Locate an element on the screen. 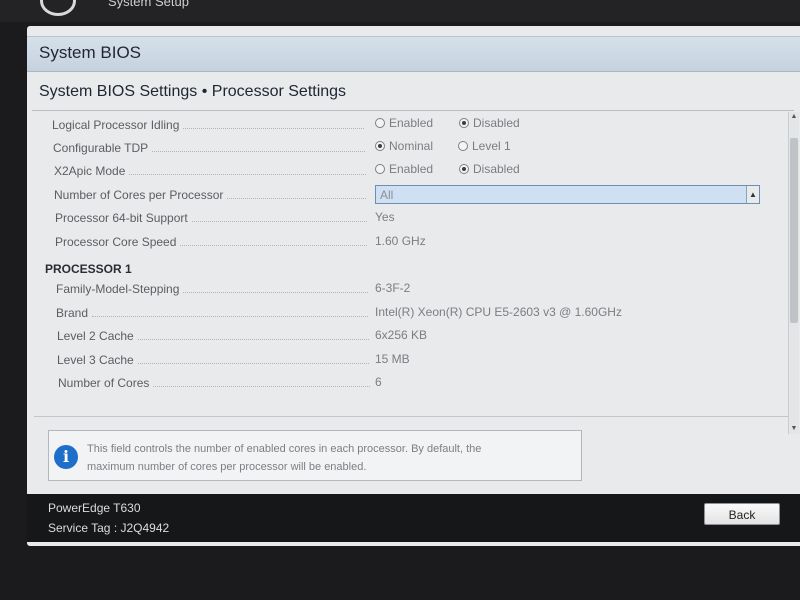  setting-configurable-tdp: Configurable TDP Nominal Level 1 is located at coordinates (403, 148).